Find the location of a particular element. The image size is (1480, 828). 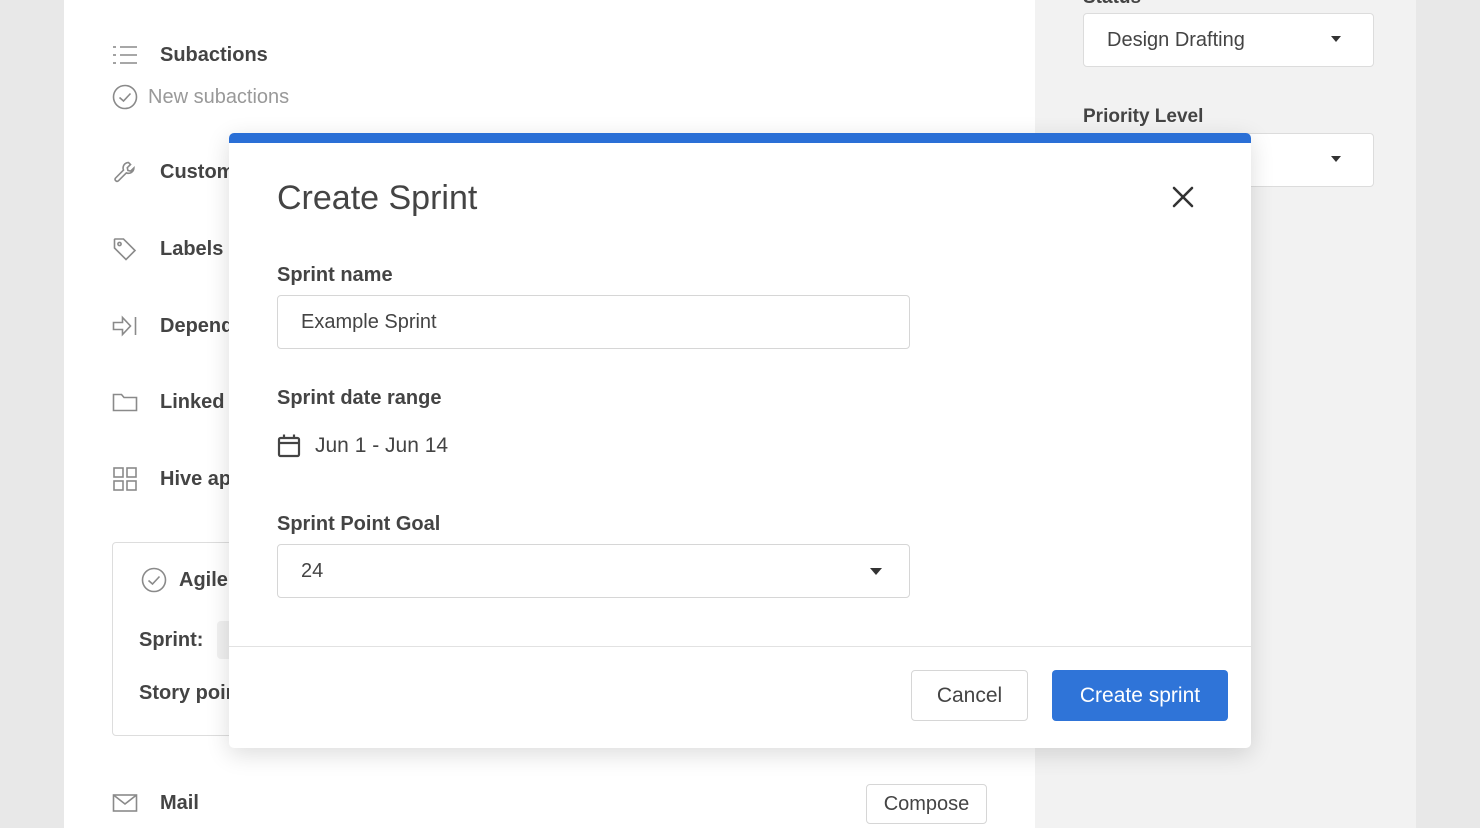

status-select: Design Drafting is located at coordinates (1228, 40).